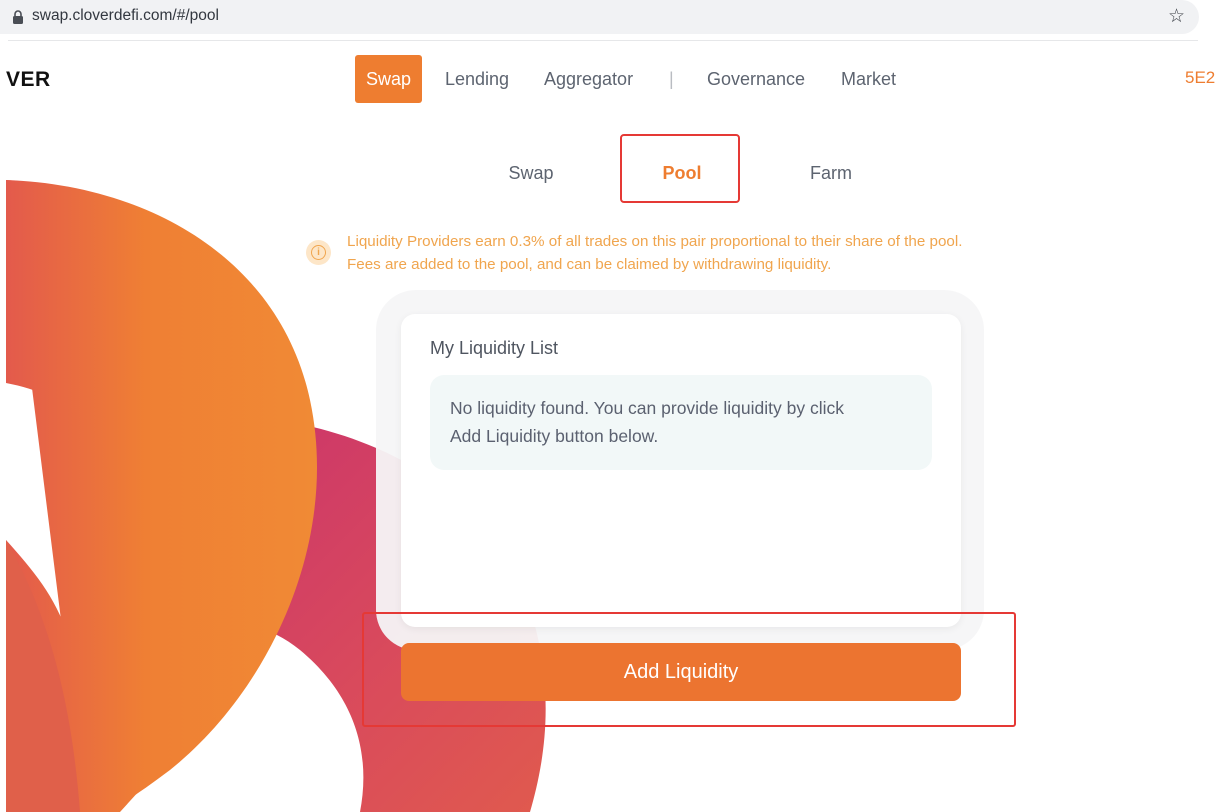  What do you see at coordinates (1176, 16) in the screenshot?
I see `star-icon: ☆` at bounding box center [1176, 16].